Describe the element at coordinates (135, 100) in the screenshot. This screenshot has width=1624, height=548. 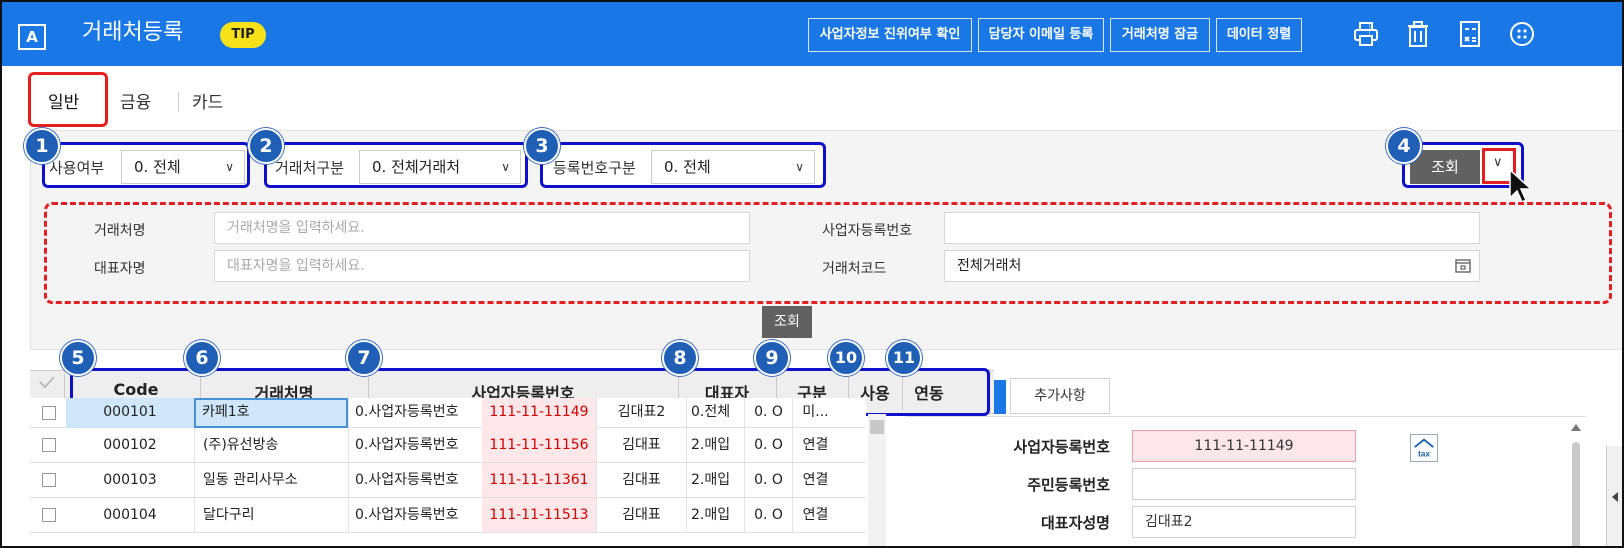
I see `tab-finance: 금융` at that location.